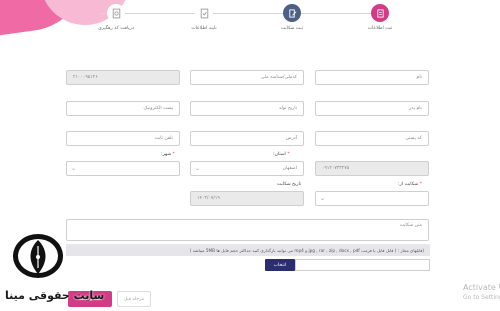 This screenshot has height=311, width=500. What do you see at coordinates (123, 168) in the screenshot?
I see `city-select: ⌄` at bounding box center [123, 168].